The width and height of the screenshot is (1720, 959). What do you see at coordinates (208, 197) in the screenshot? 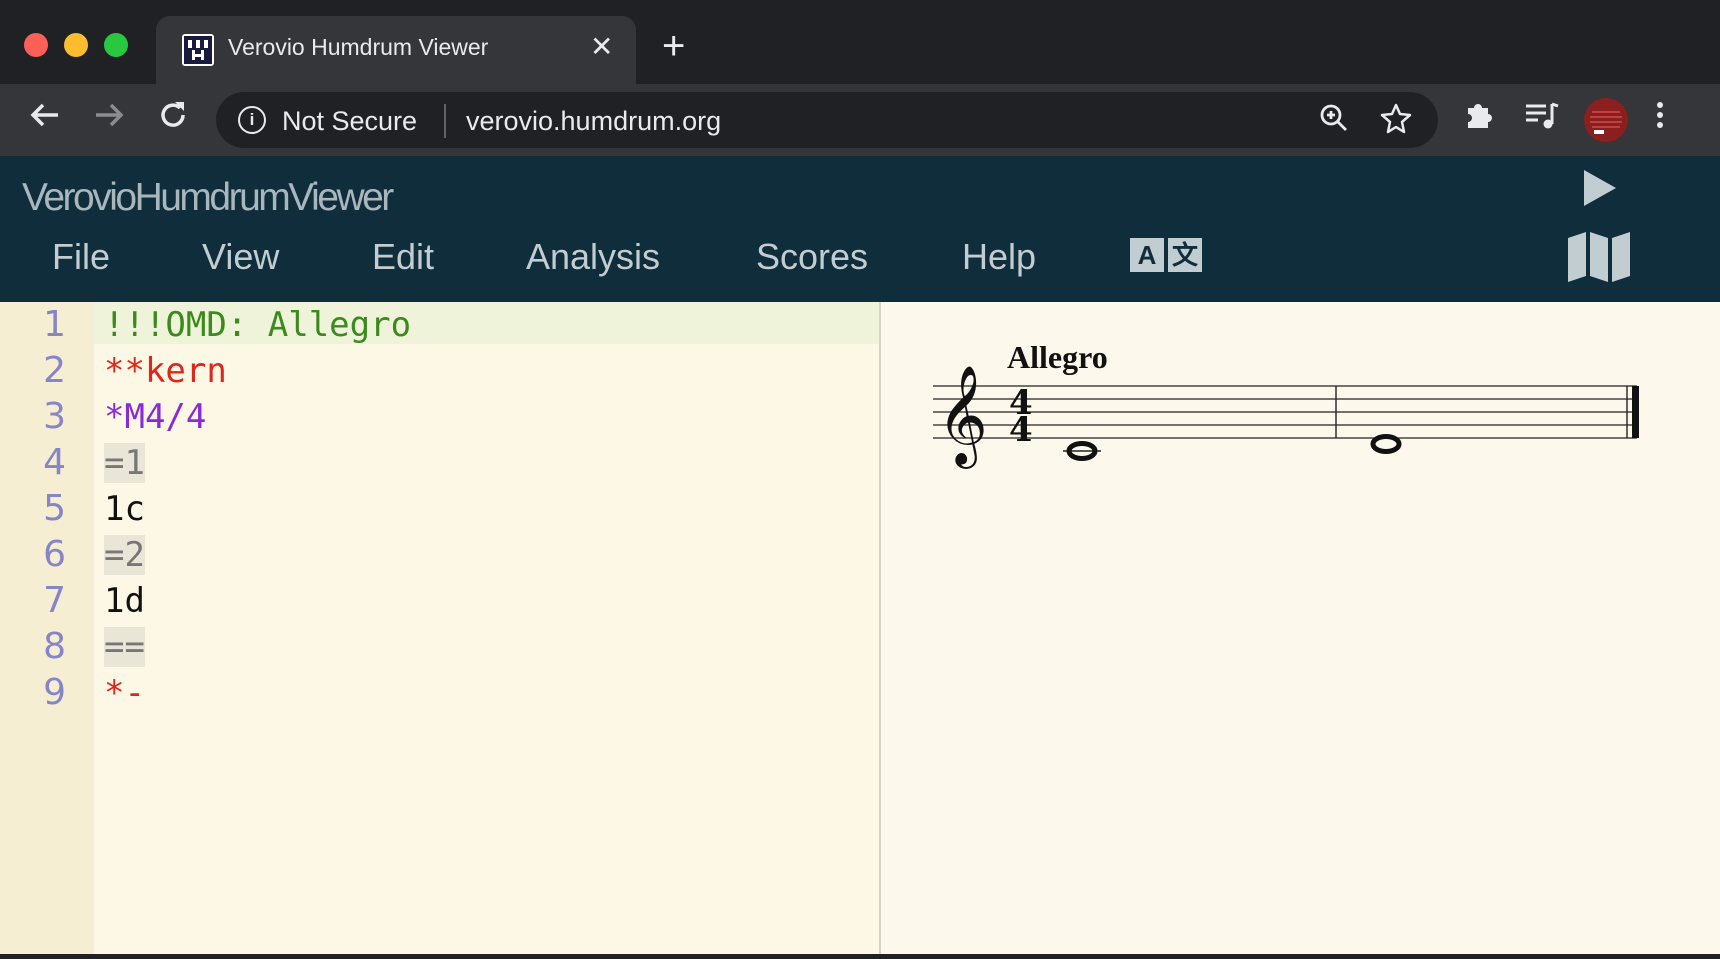
I see `app-title: VerovioHumdrumViewer` at bounding box center [208, 197].